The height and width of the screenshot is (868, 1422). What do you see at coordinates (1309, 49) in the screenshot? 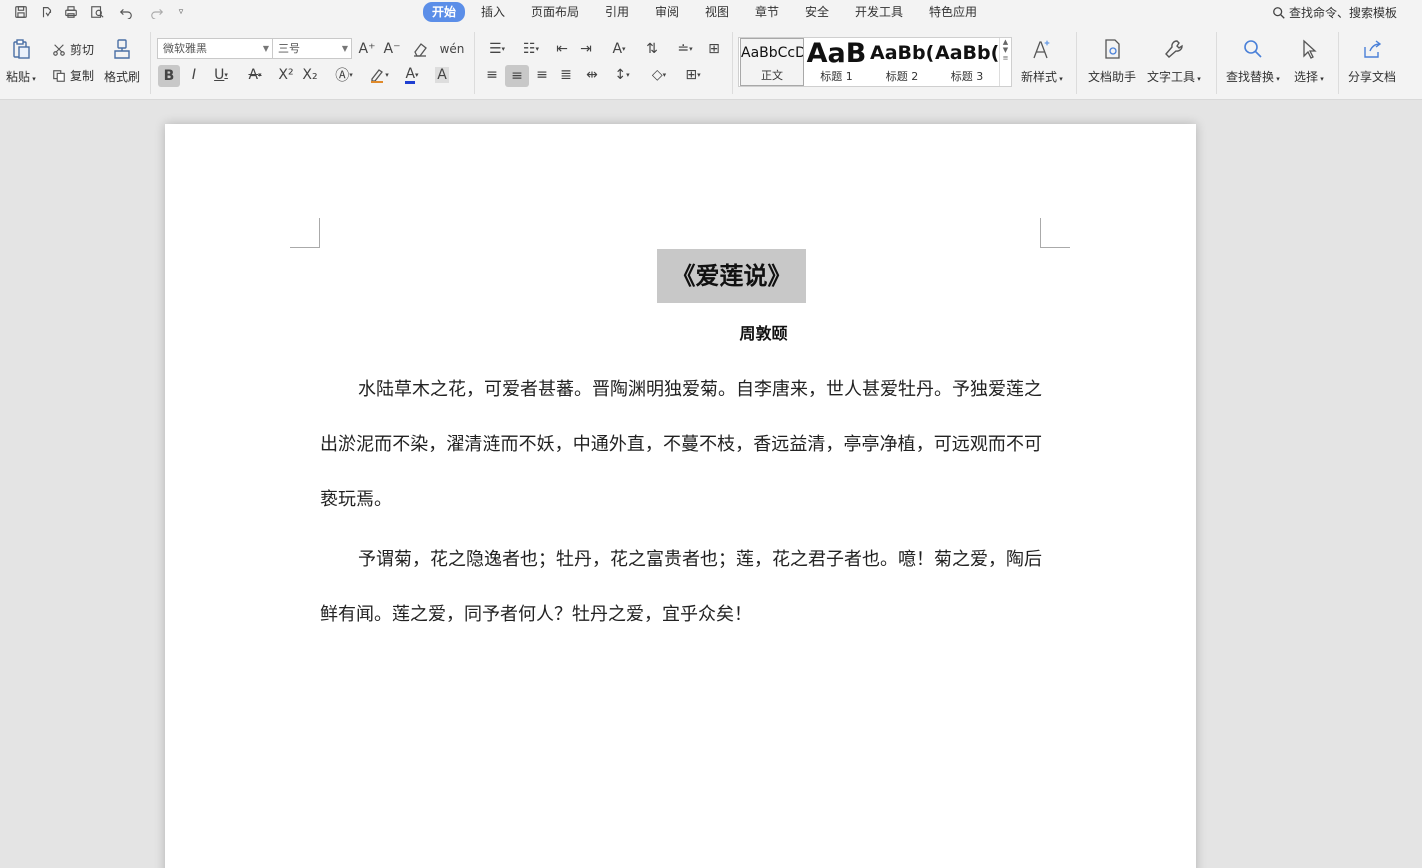
I see `pointer-icon` at bounding box center [1309, 49].